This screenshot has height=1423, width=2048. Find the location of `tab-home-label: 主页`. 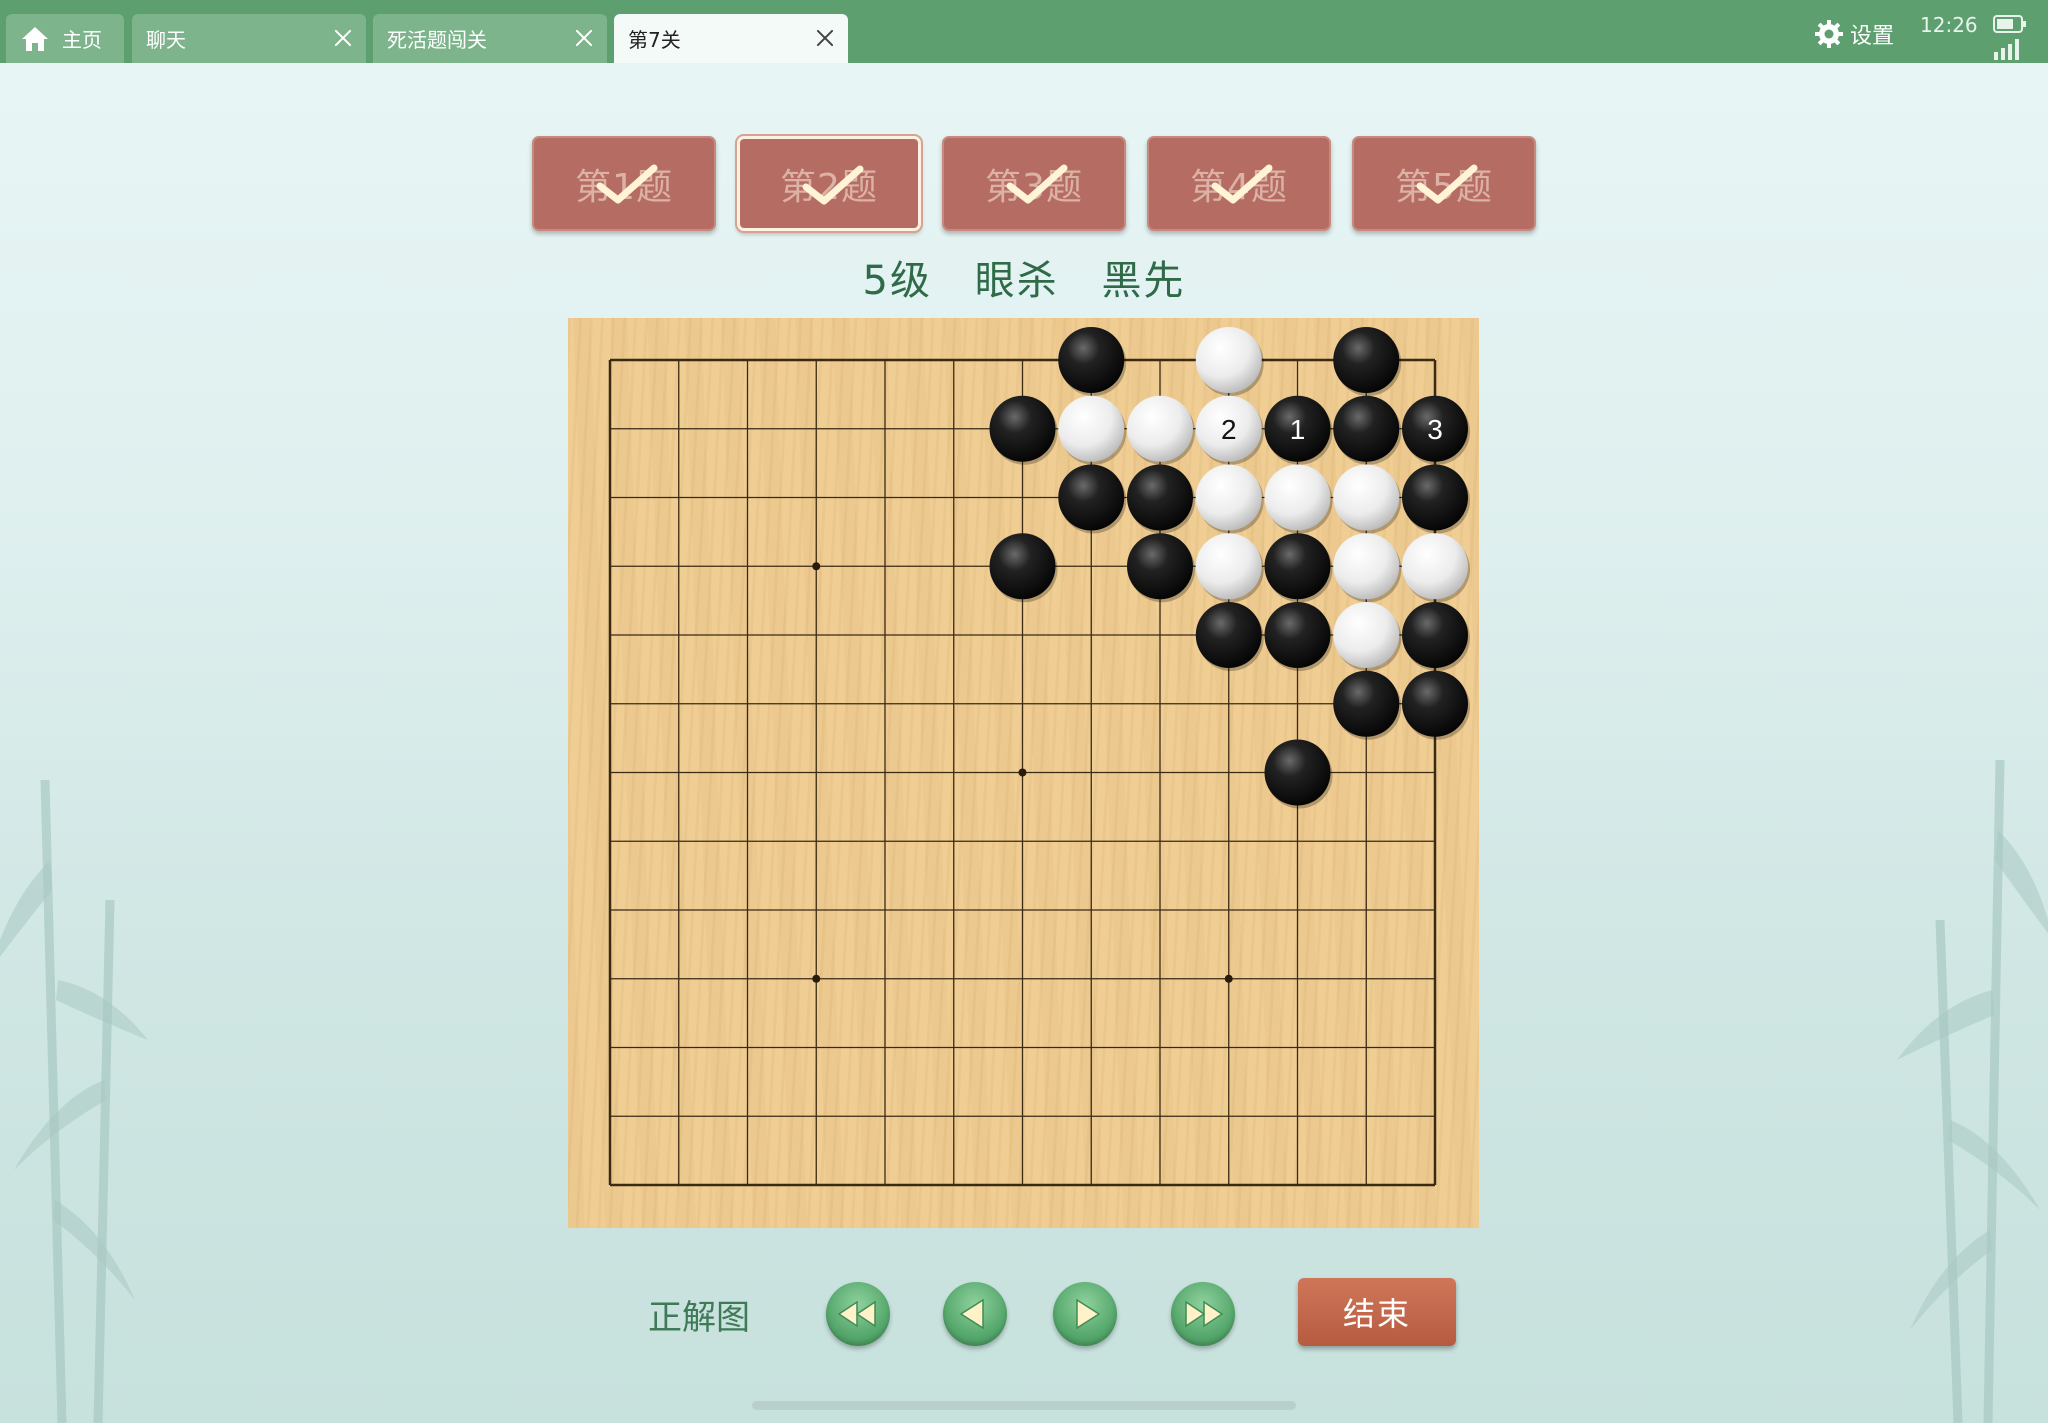

tab-home-label: 主页 is located at coordinates (82, 40).